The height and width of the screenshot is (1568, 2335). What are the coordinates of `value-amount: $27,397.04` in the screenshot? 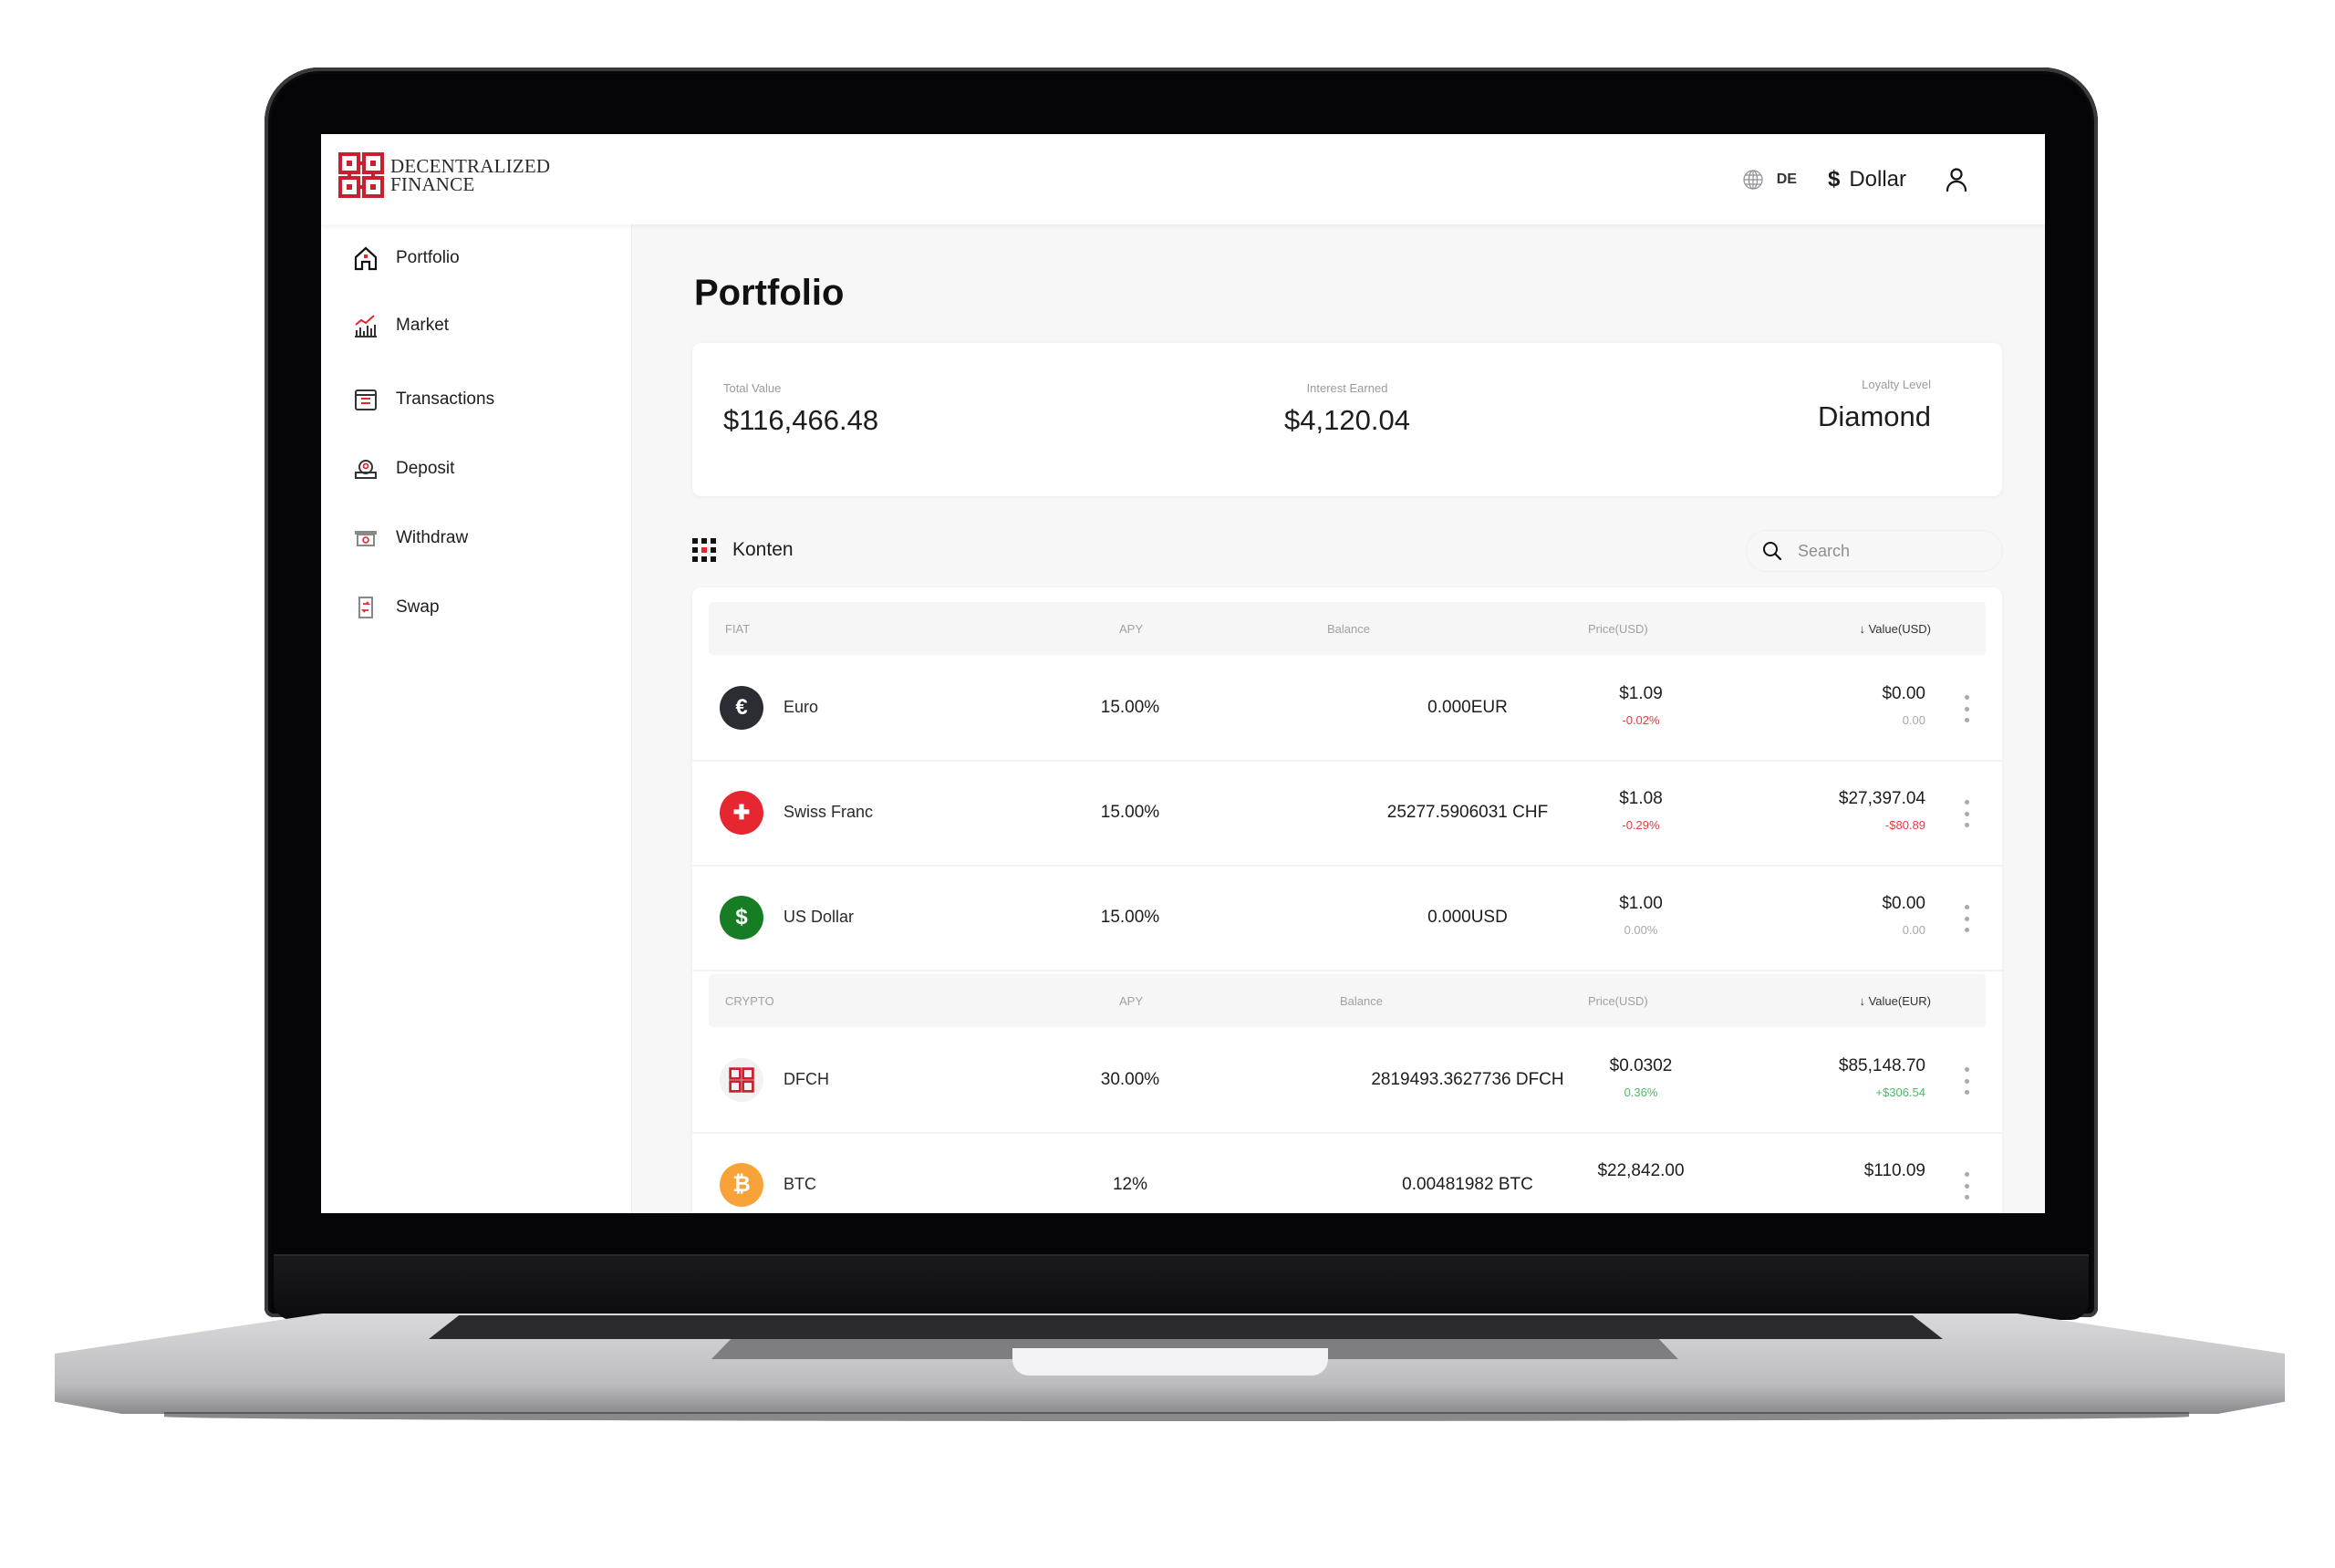 It's located at (1881, 798).